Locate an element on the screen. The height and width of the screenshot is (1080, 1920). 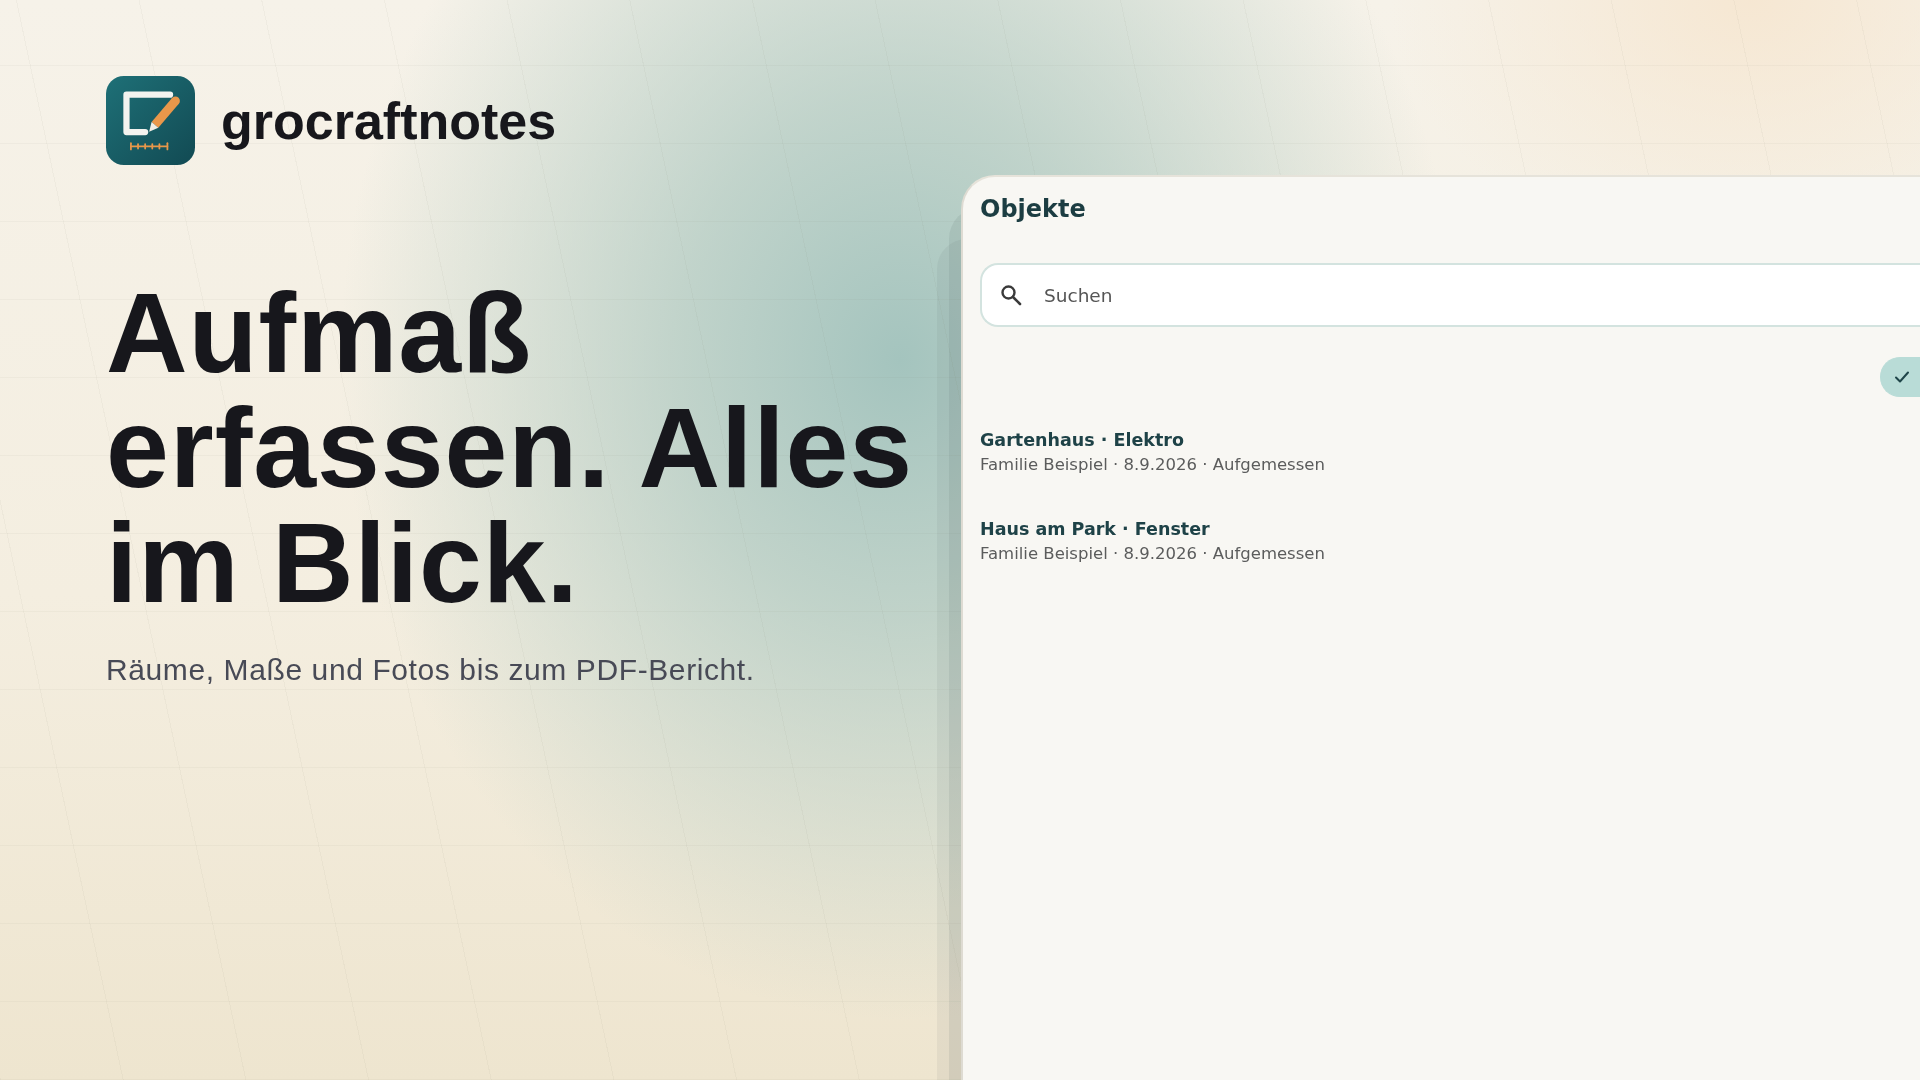
brand-name: grocraftnotes is located at coordinates (389, 121).